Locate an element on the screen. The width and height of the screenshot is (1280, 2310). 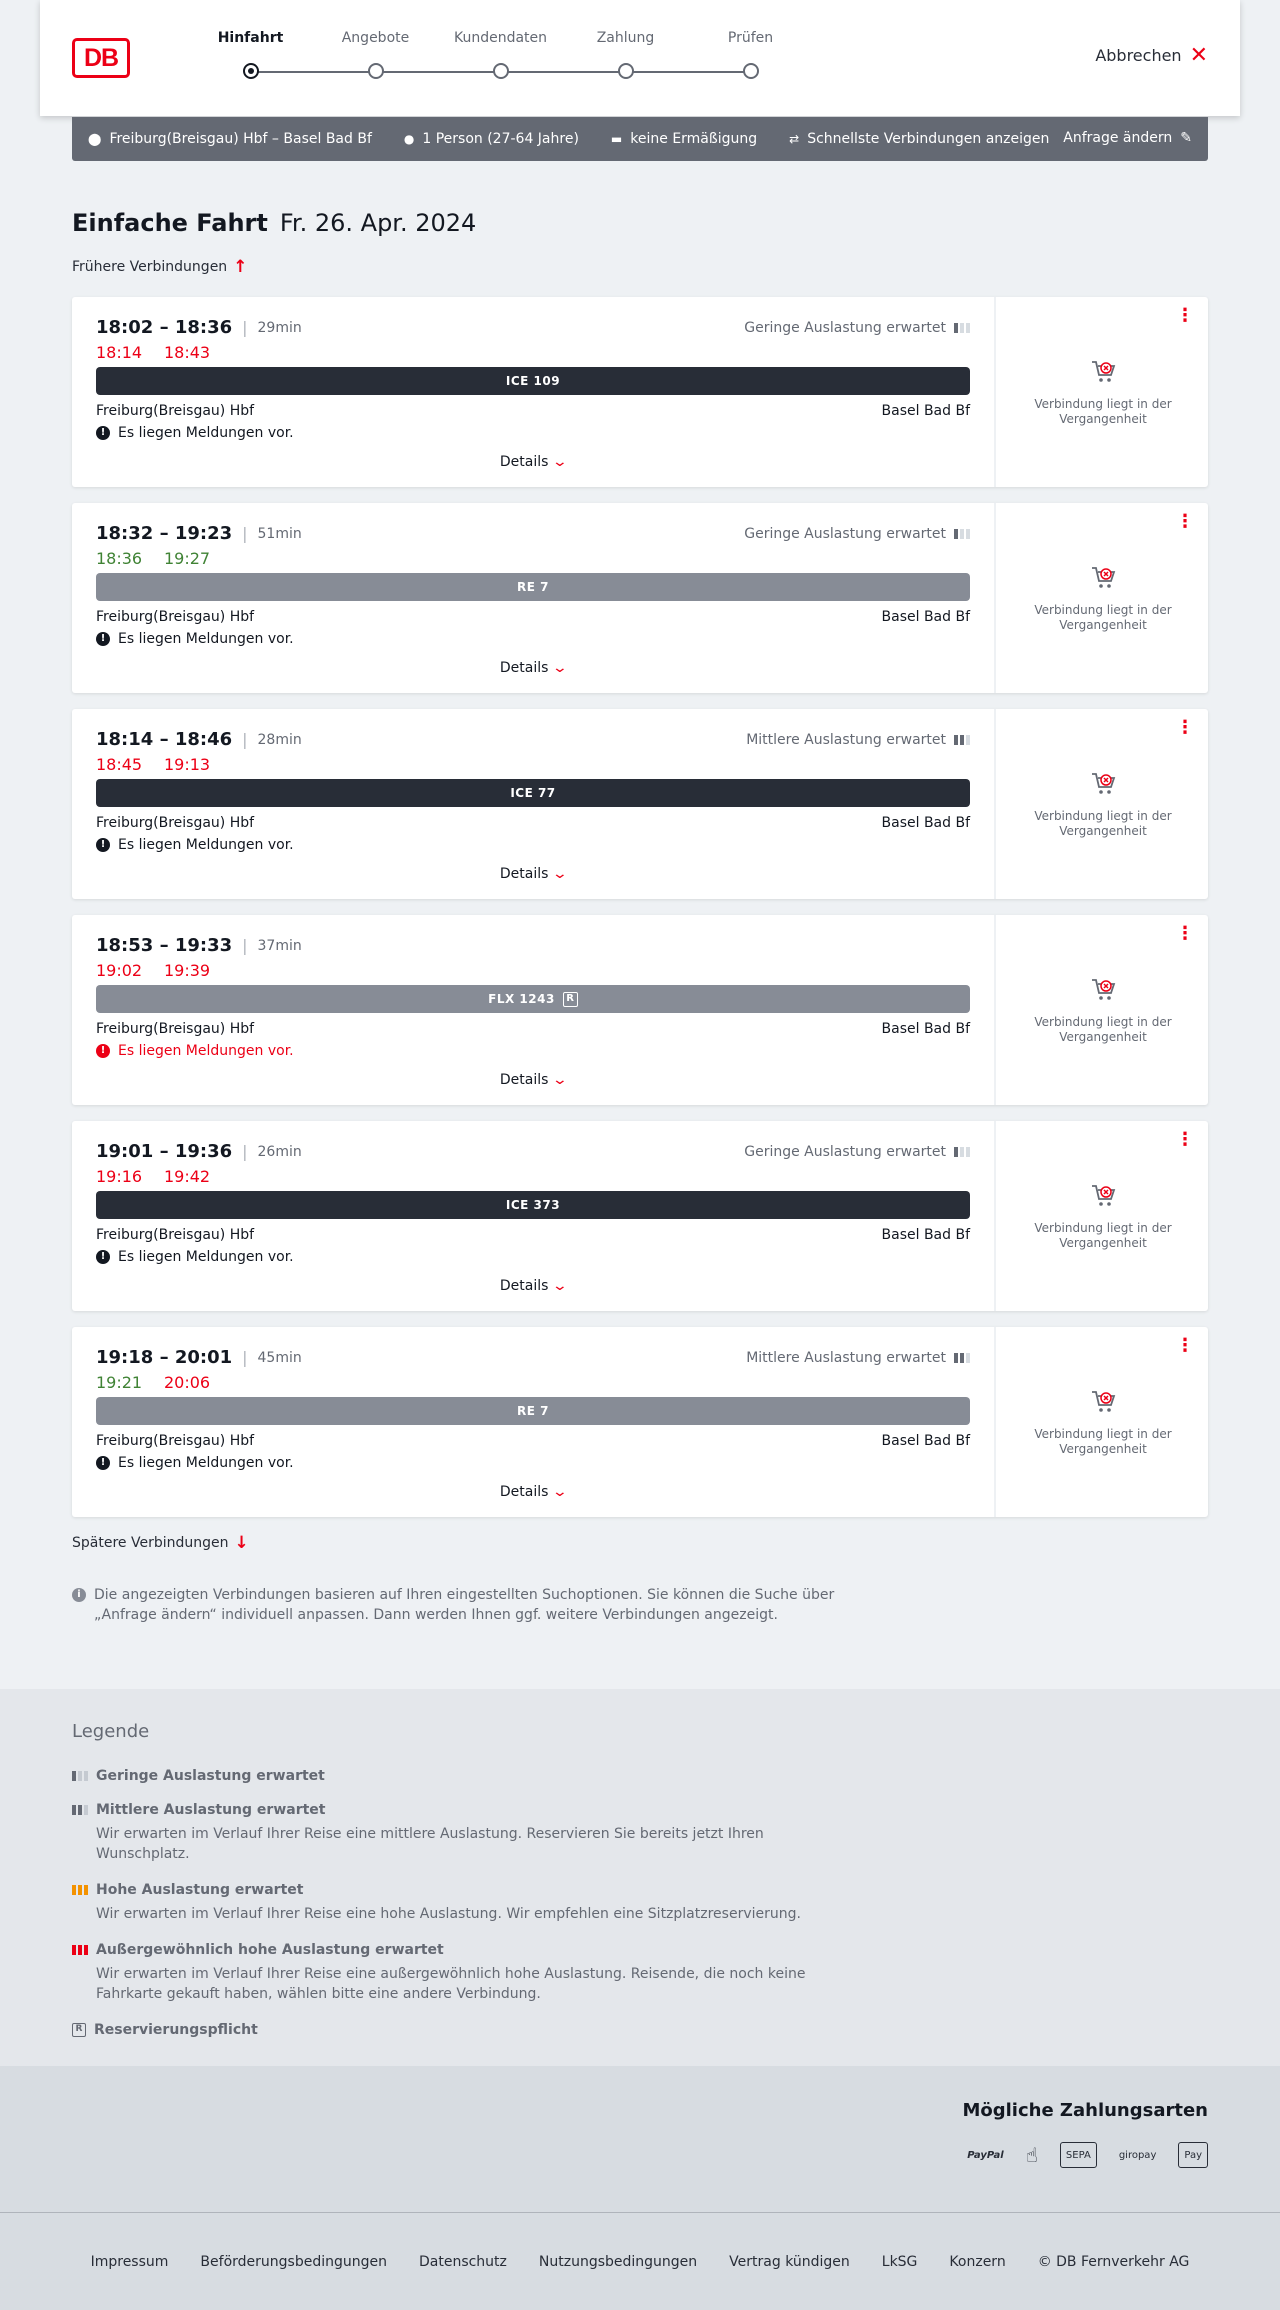
realtime-arrival: 19:13 is located at coordinates (187, 764).